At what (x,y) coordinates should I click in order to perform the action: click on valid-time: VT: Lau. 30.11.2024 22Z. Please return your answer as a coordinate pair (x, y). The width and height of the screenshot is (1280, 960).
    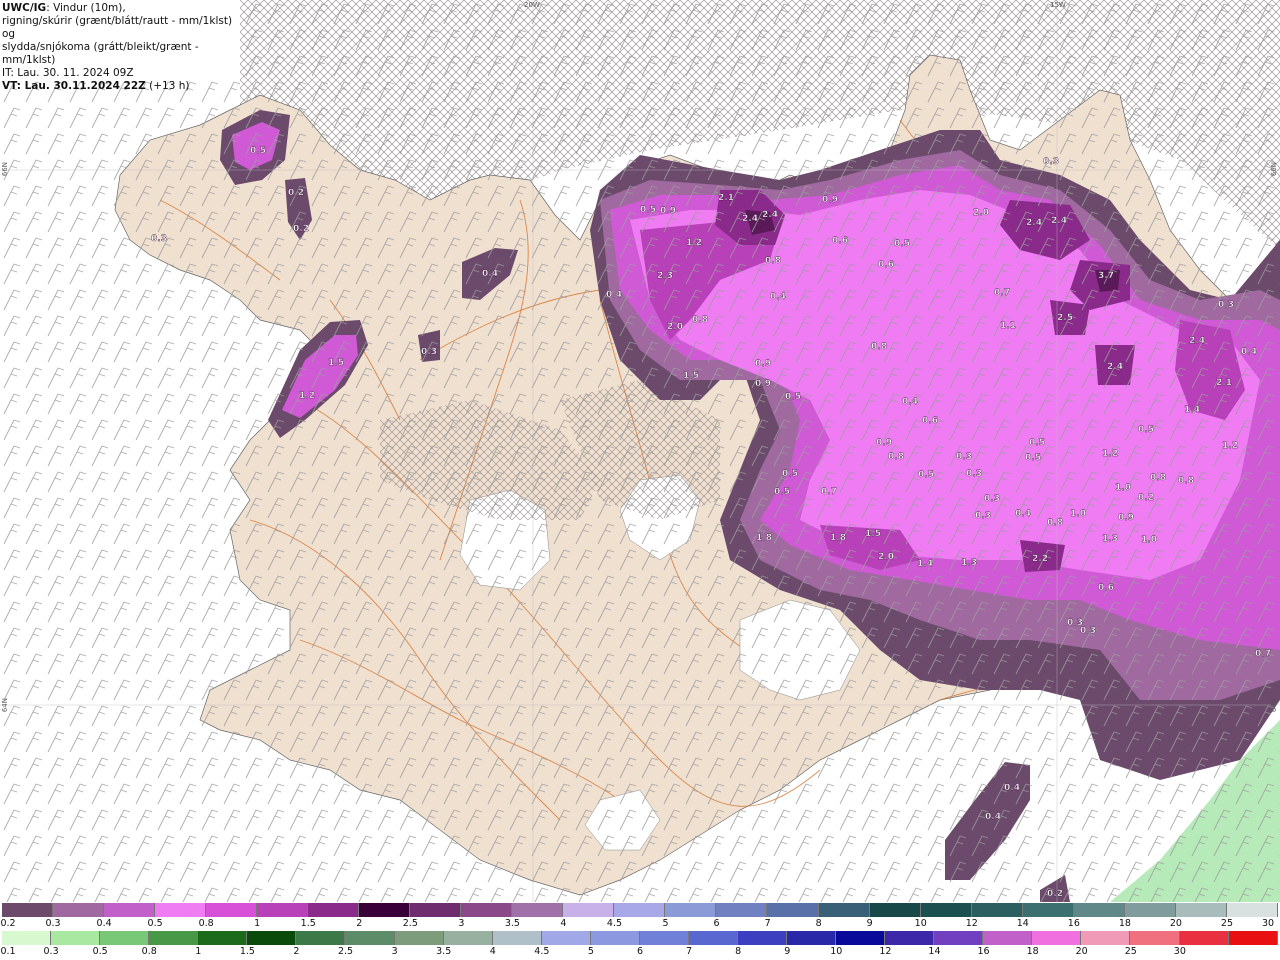
    Looking at the image, I should click on (74, 86).